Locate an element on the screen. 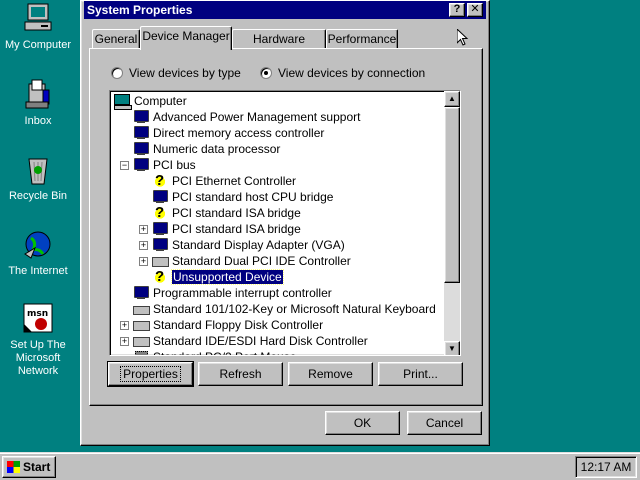  tree-item: + Standard Dual PCI IDE Controller is located at coordinates (245, 261).